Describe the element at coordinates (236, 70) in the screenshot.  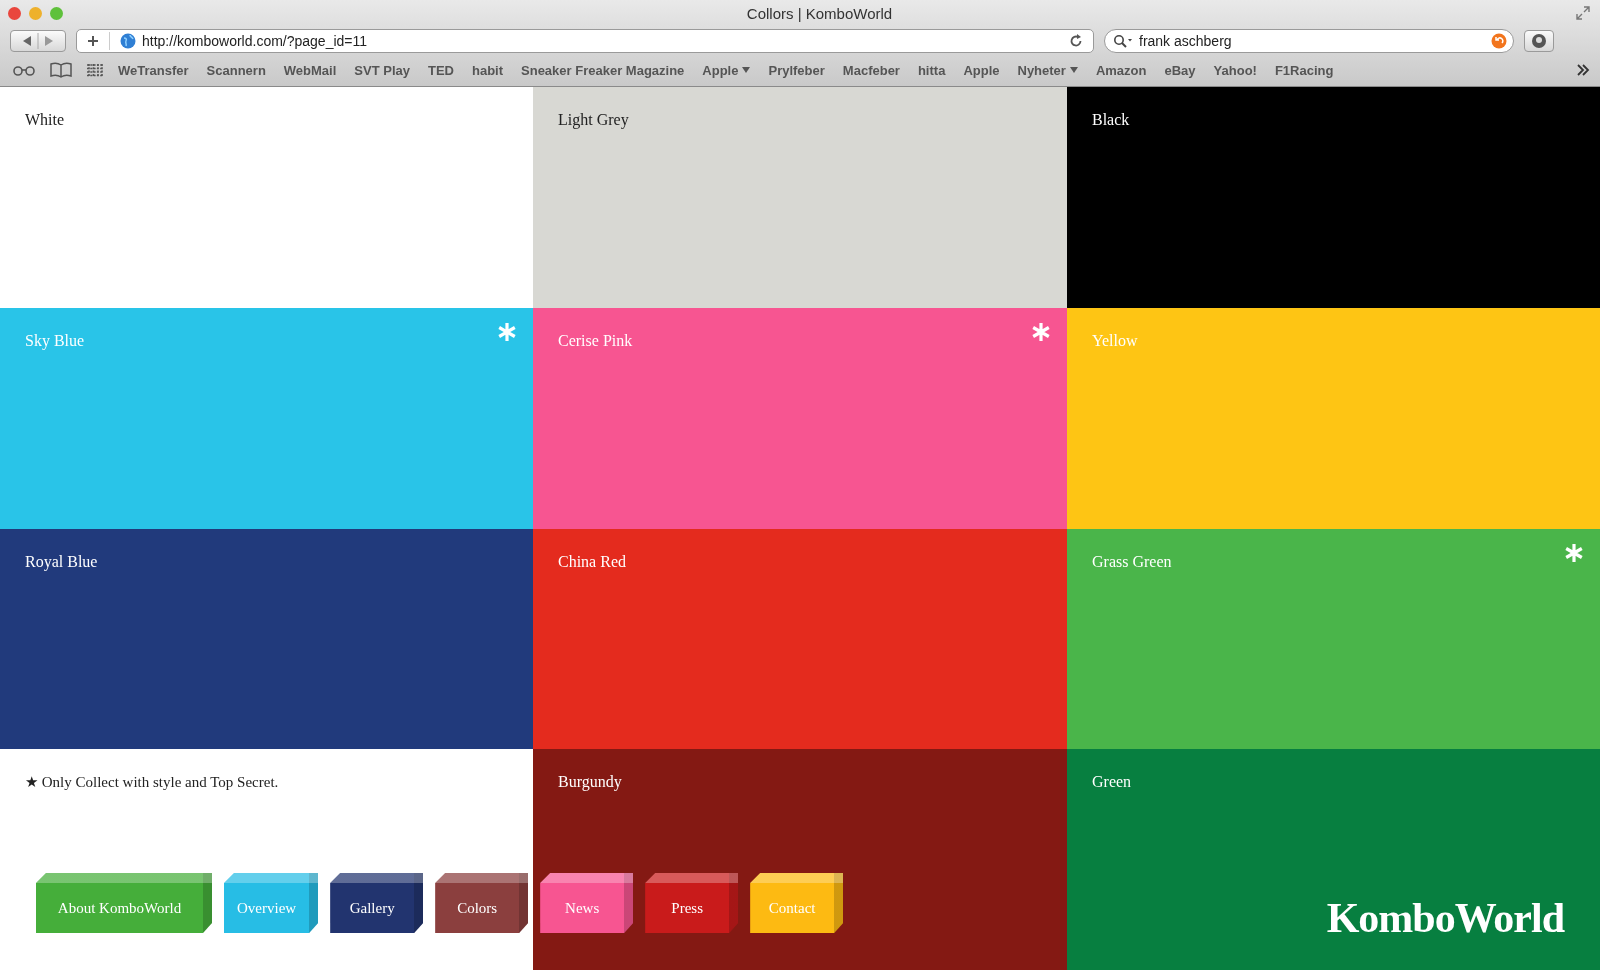
I see `bookmark-link: Scannern` at that location.